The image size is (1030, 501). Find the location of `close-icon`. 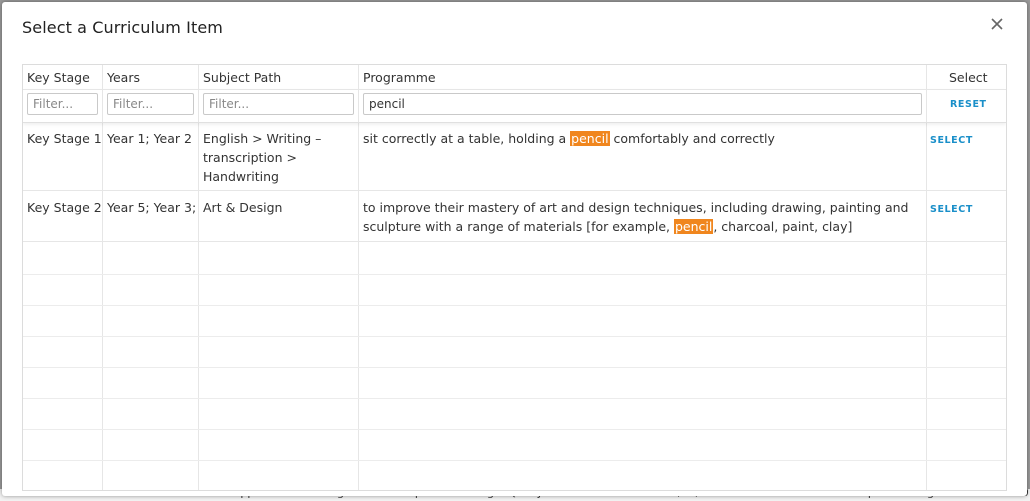

close-icon is located at coordinates (997, 24).